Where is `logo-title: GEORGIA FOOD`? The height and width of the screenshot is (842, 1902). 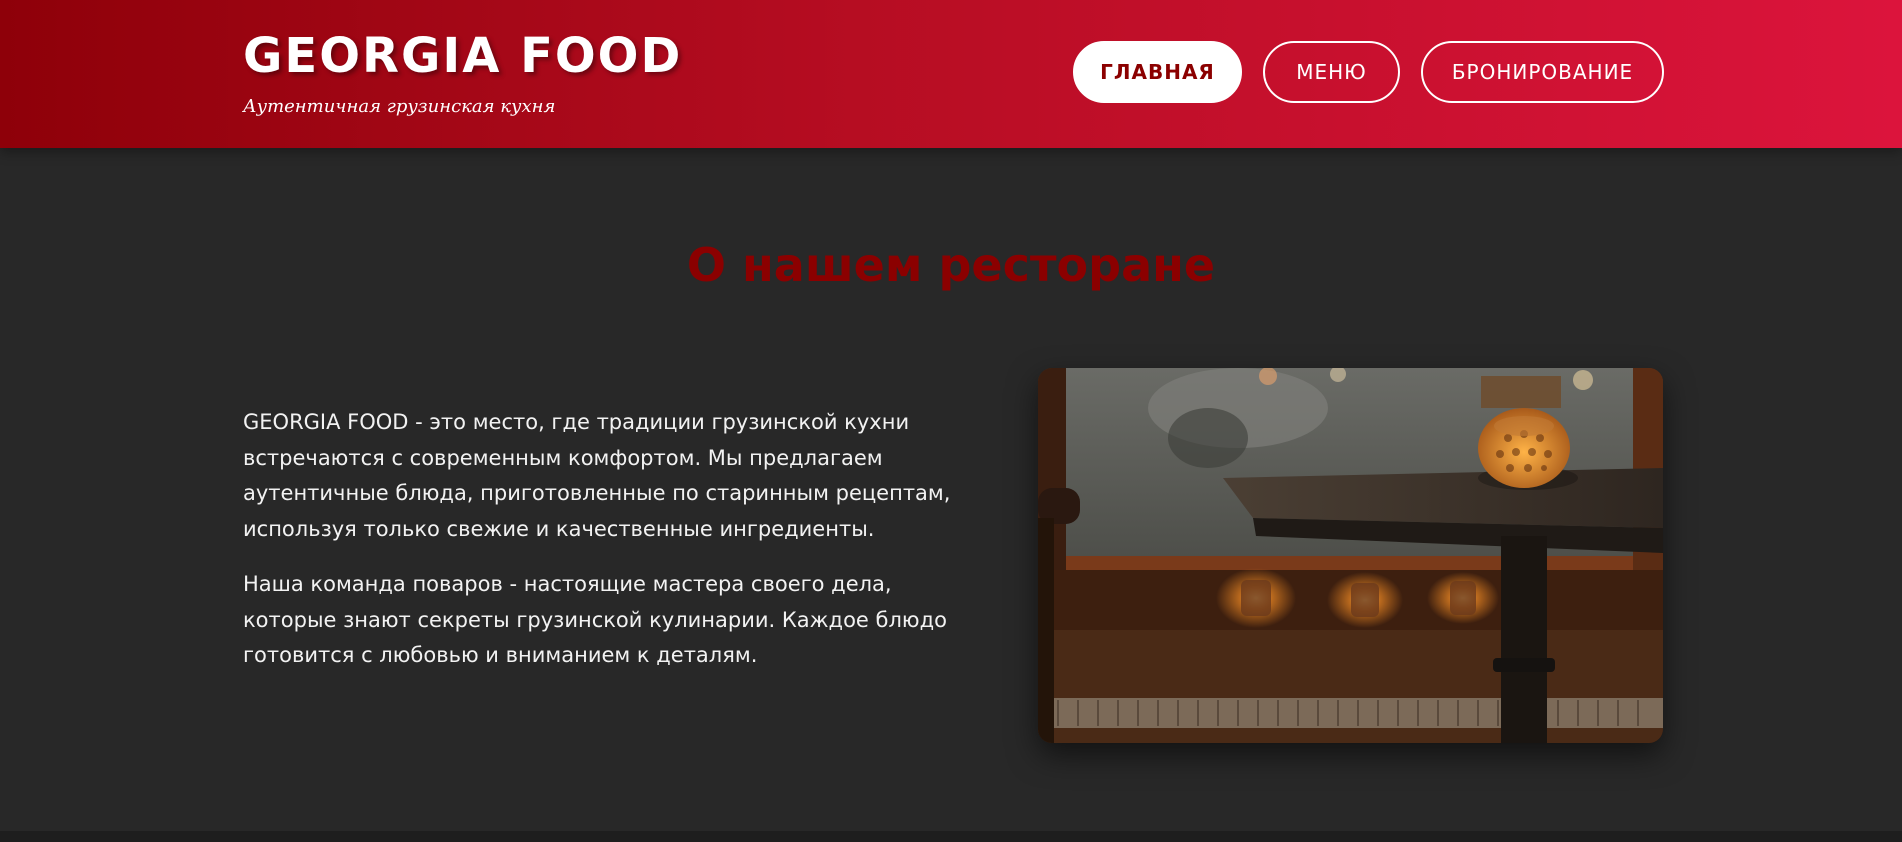
logo-title: GEORGIA FOOD is located at coordinates (462, 56).